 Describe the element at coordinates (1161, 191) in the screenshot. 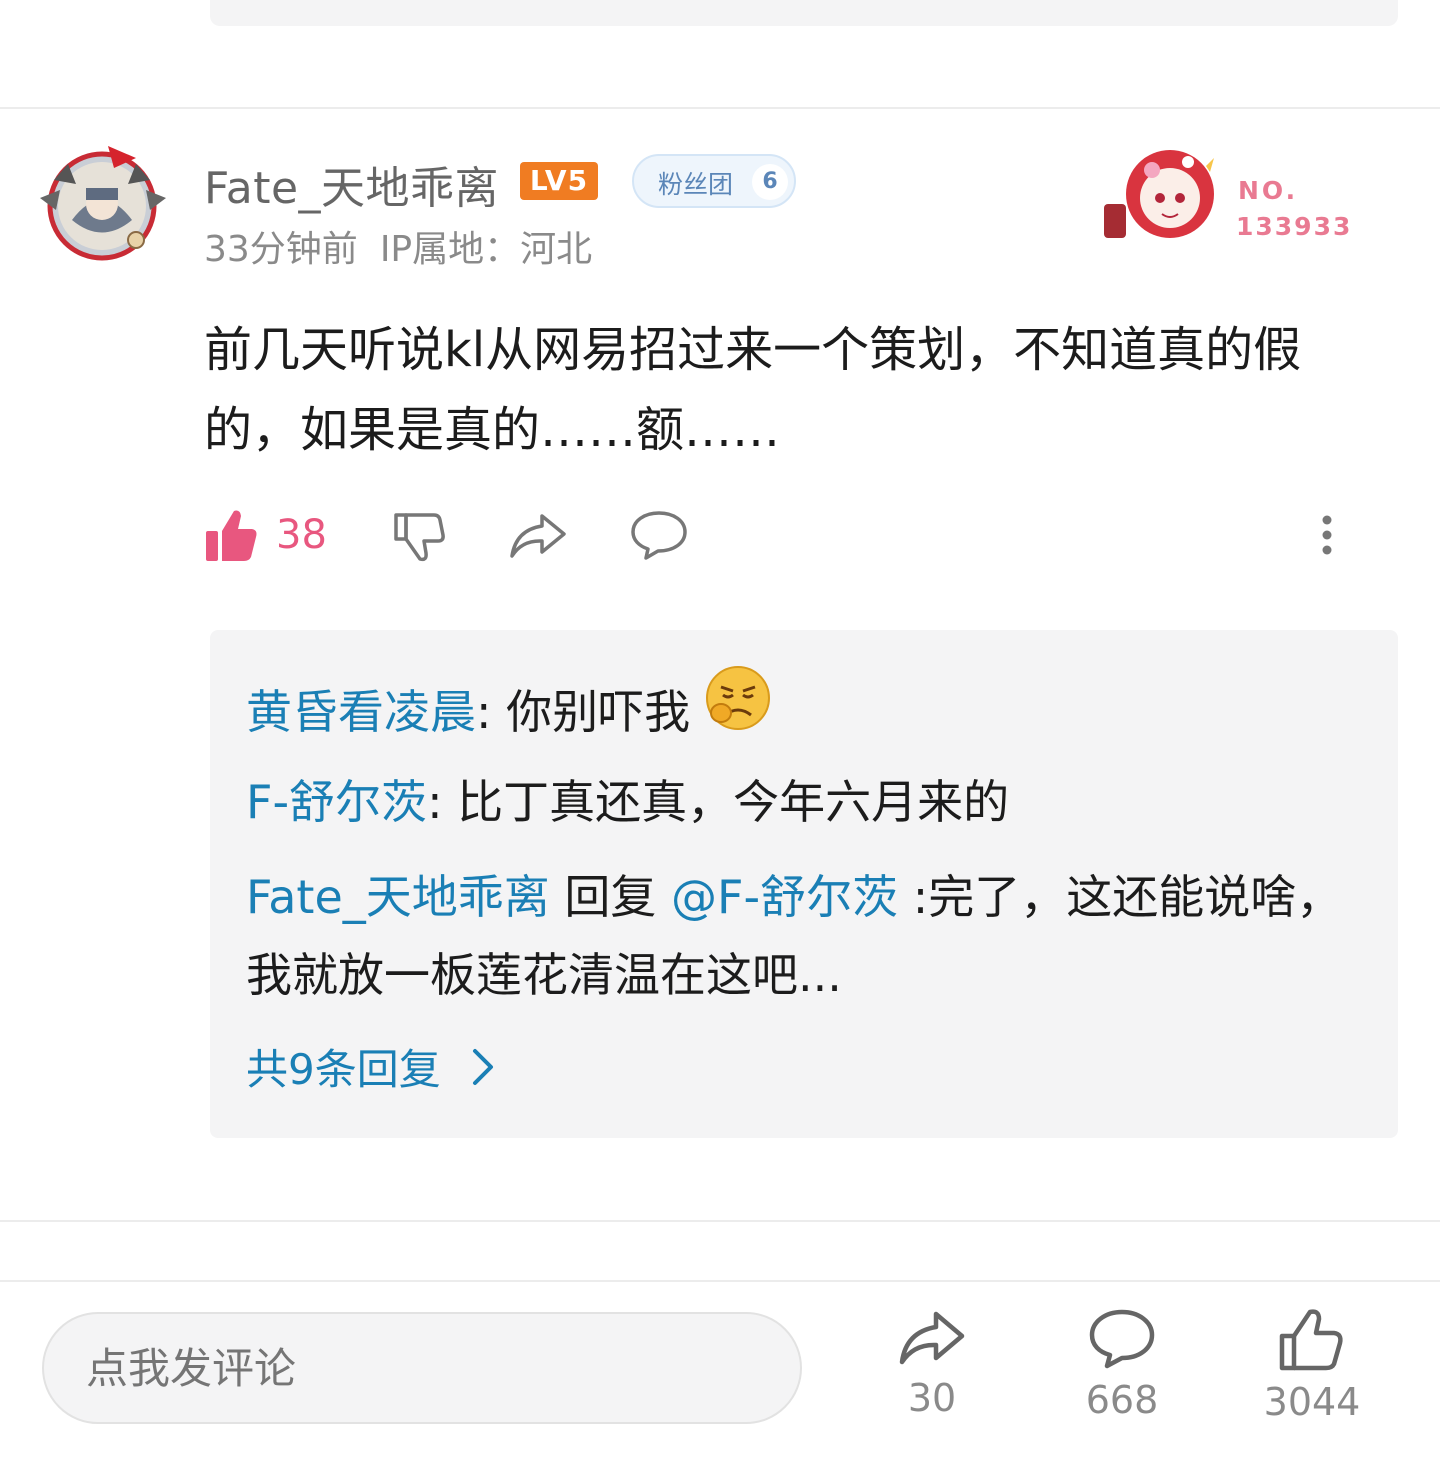

I see `fan-card-decoration-icon` at that location.